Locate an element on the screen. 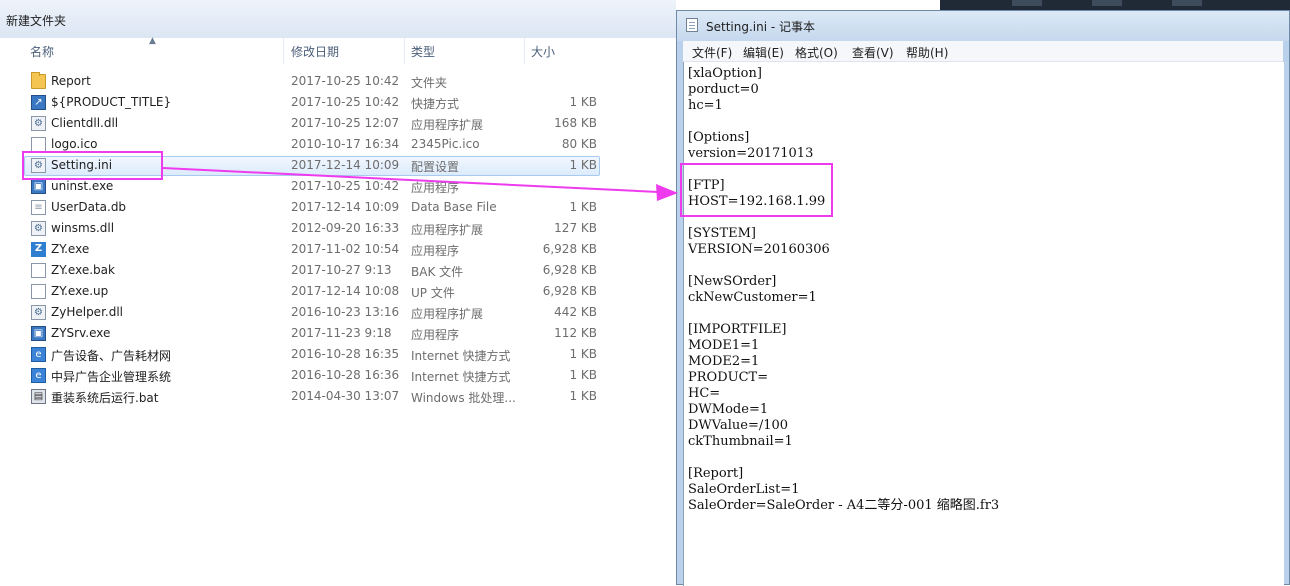  file-name: UserData.db is located at coordinates (89, 207).